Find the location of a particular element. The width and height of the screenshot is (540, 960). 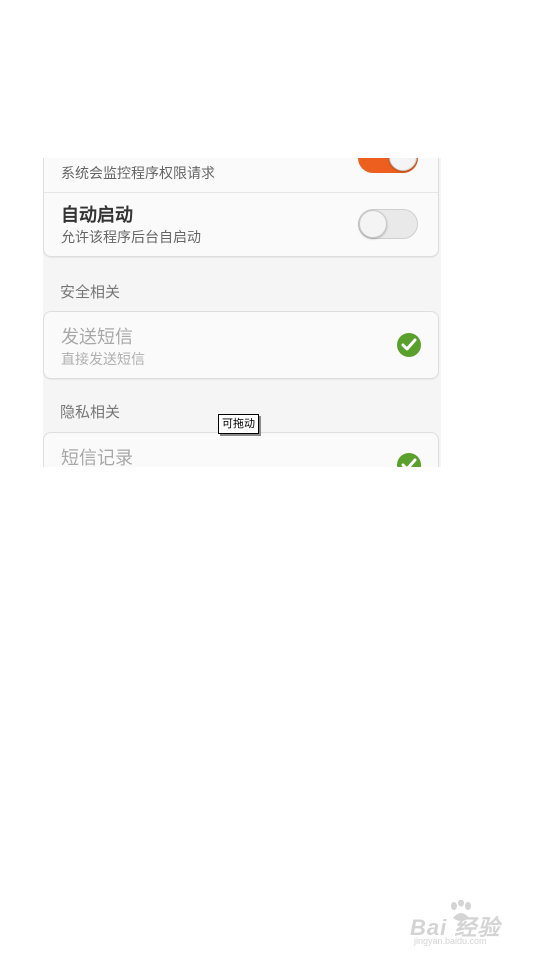

send-sms-title: 发送短信 is located at coordinates (97, 337).